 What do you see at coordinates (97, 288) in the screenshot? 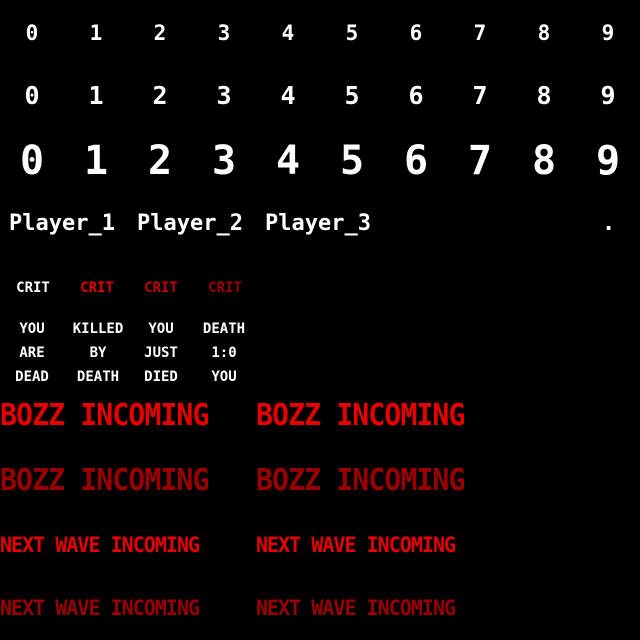
I see `crit-label-red: CRIT` at bounding box center [97, 288].